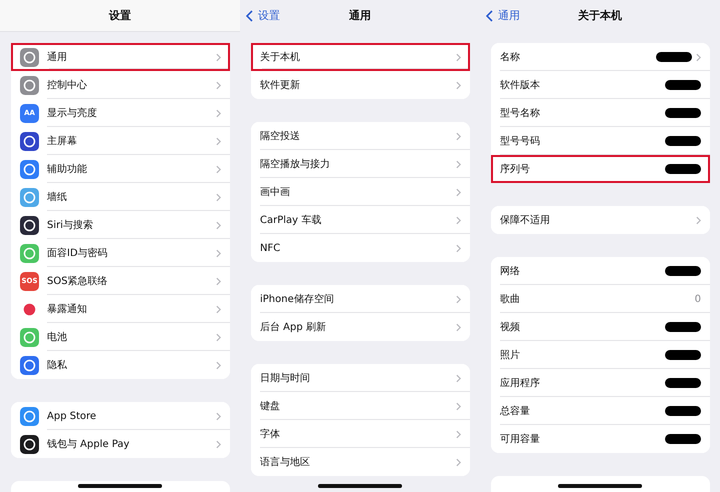  What do you see at coordinates (600, 57) in the screenshot?
I see `settings-row: 名称` at bounding box center [600, 57].